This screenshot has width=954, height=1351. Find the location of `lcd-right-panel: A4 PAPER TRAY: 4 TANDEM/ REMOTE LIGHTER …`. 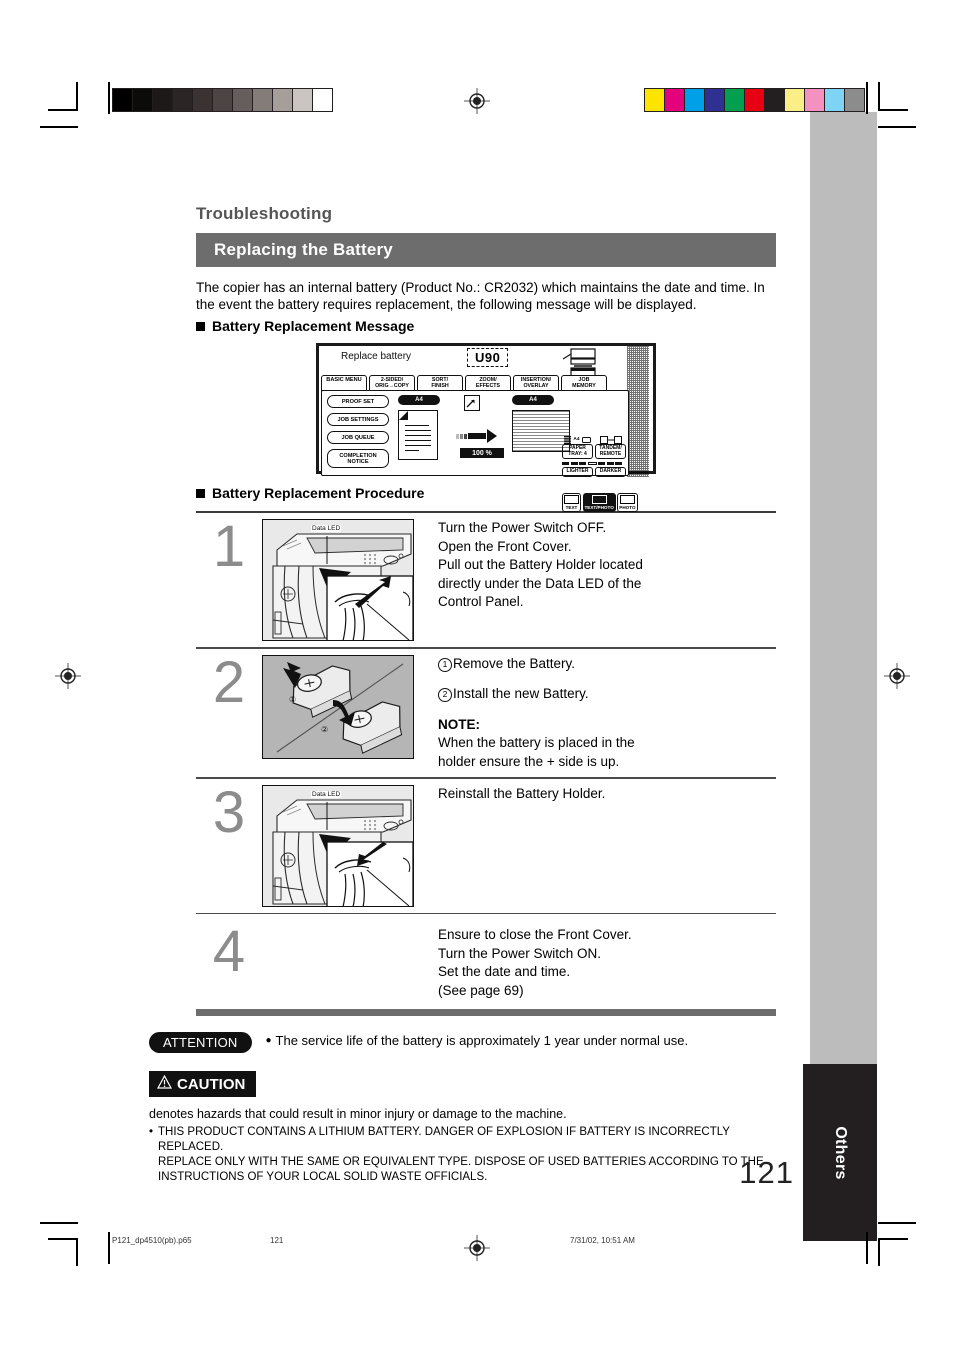

lcd-right-panel: A4 PAPER TRAY: 4 TANDEM/ REMOTE LIGHTER … is located at coordinates (600, 477).